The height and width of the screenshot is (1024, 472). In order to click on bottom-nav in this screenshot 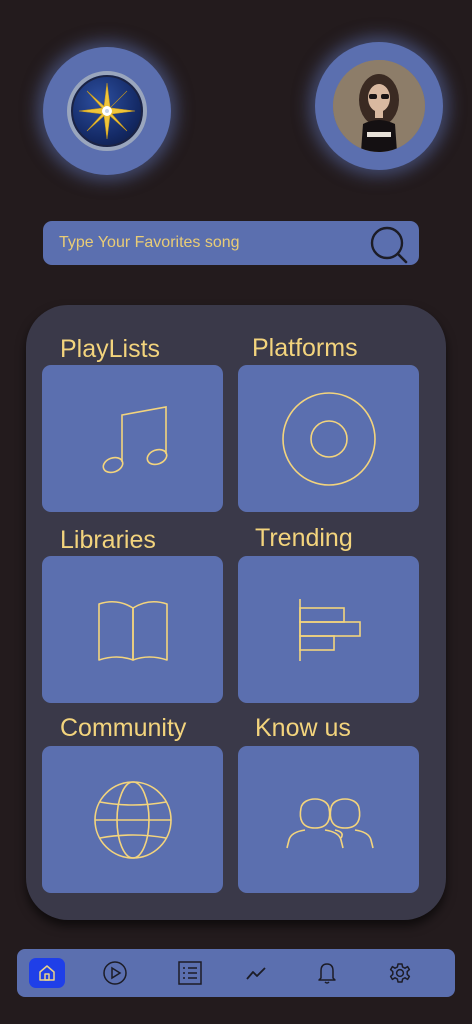, I will do `click(236, 973)`.